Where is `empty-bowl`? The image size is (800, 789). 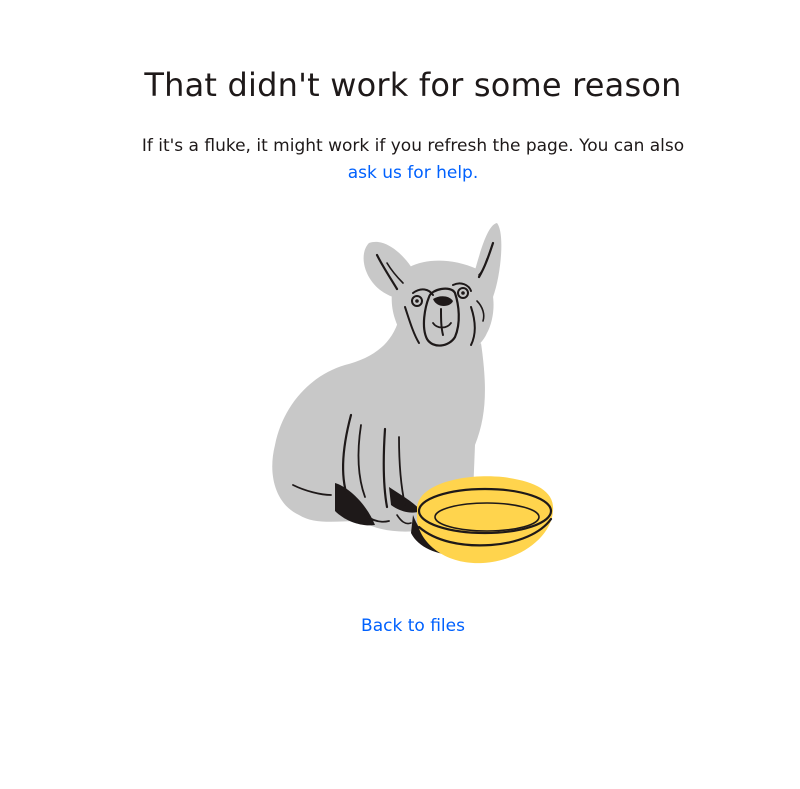 empty-bowl is located at coordinates (485, 520).